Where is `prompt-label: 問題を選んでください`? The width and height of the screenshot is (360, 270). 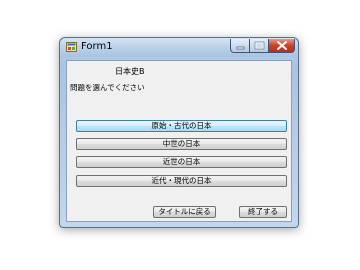 prompt-label: 問題を選んでください is located at coordinates (107, 87).